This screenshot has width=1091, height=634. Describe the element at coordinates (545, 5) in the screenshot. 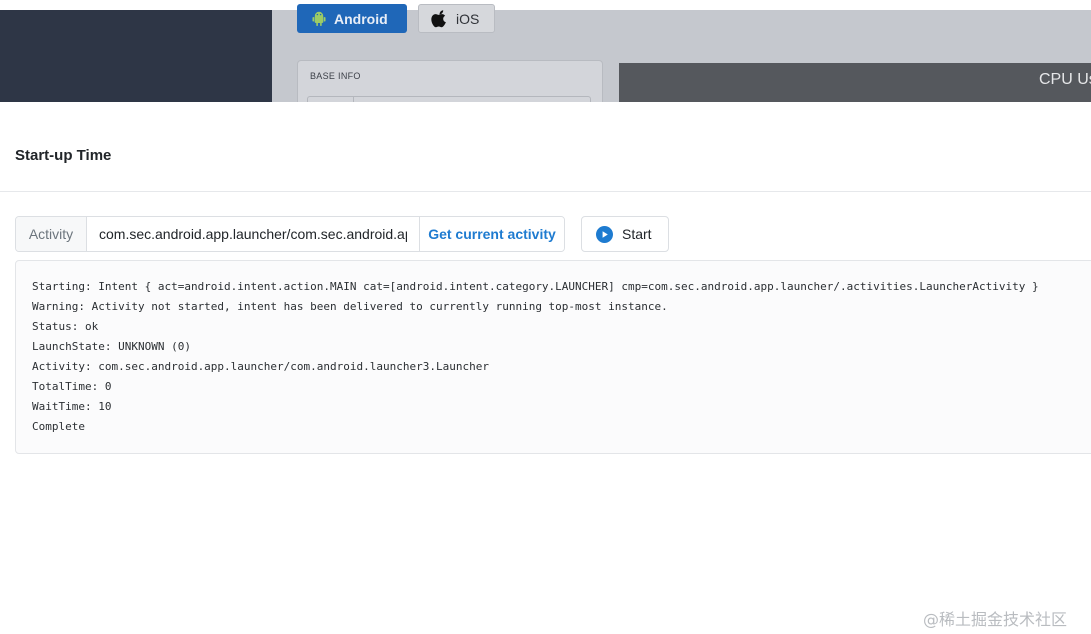

I see `top-strip` at that location.